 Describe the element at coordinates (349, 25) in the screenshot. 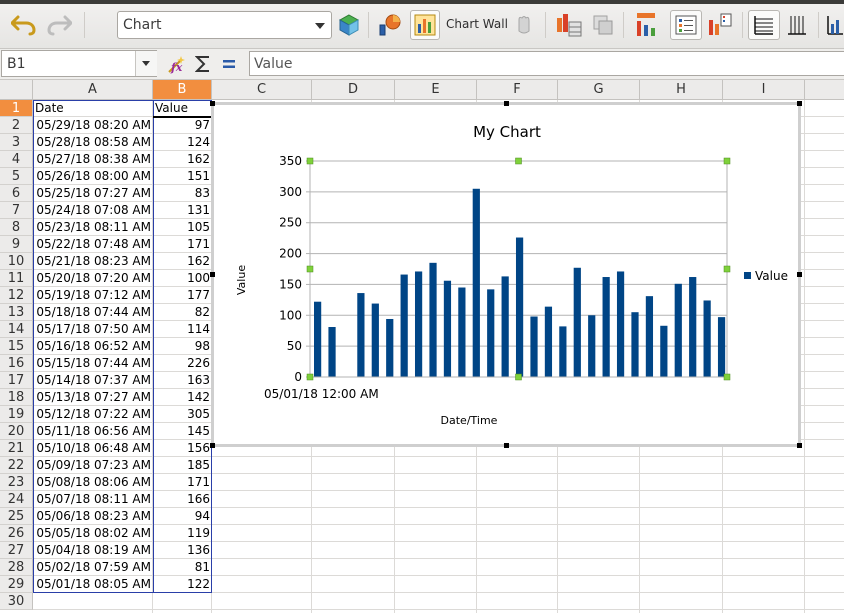

I see `format-selection-button` at that location.